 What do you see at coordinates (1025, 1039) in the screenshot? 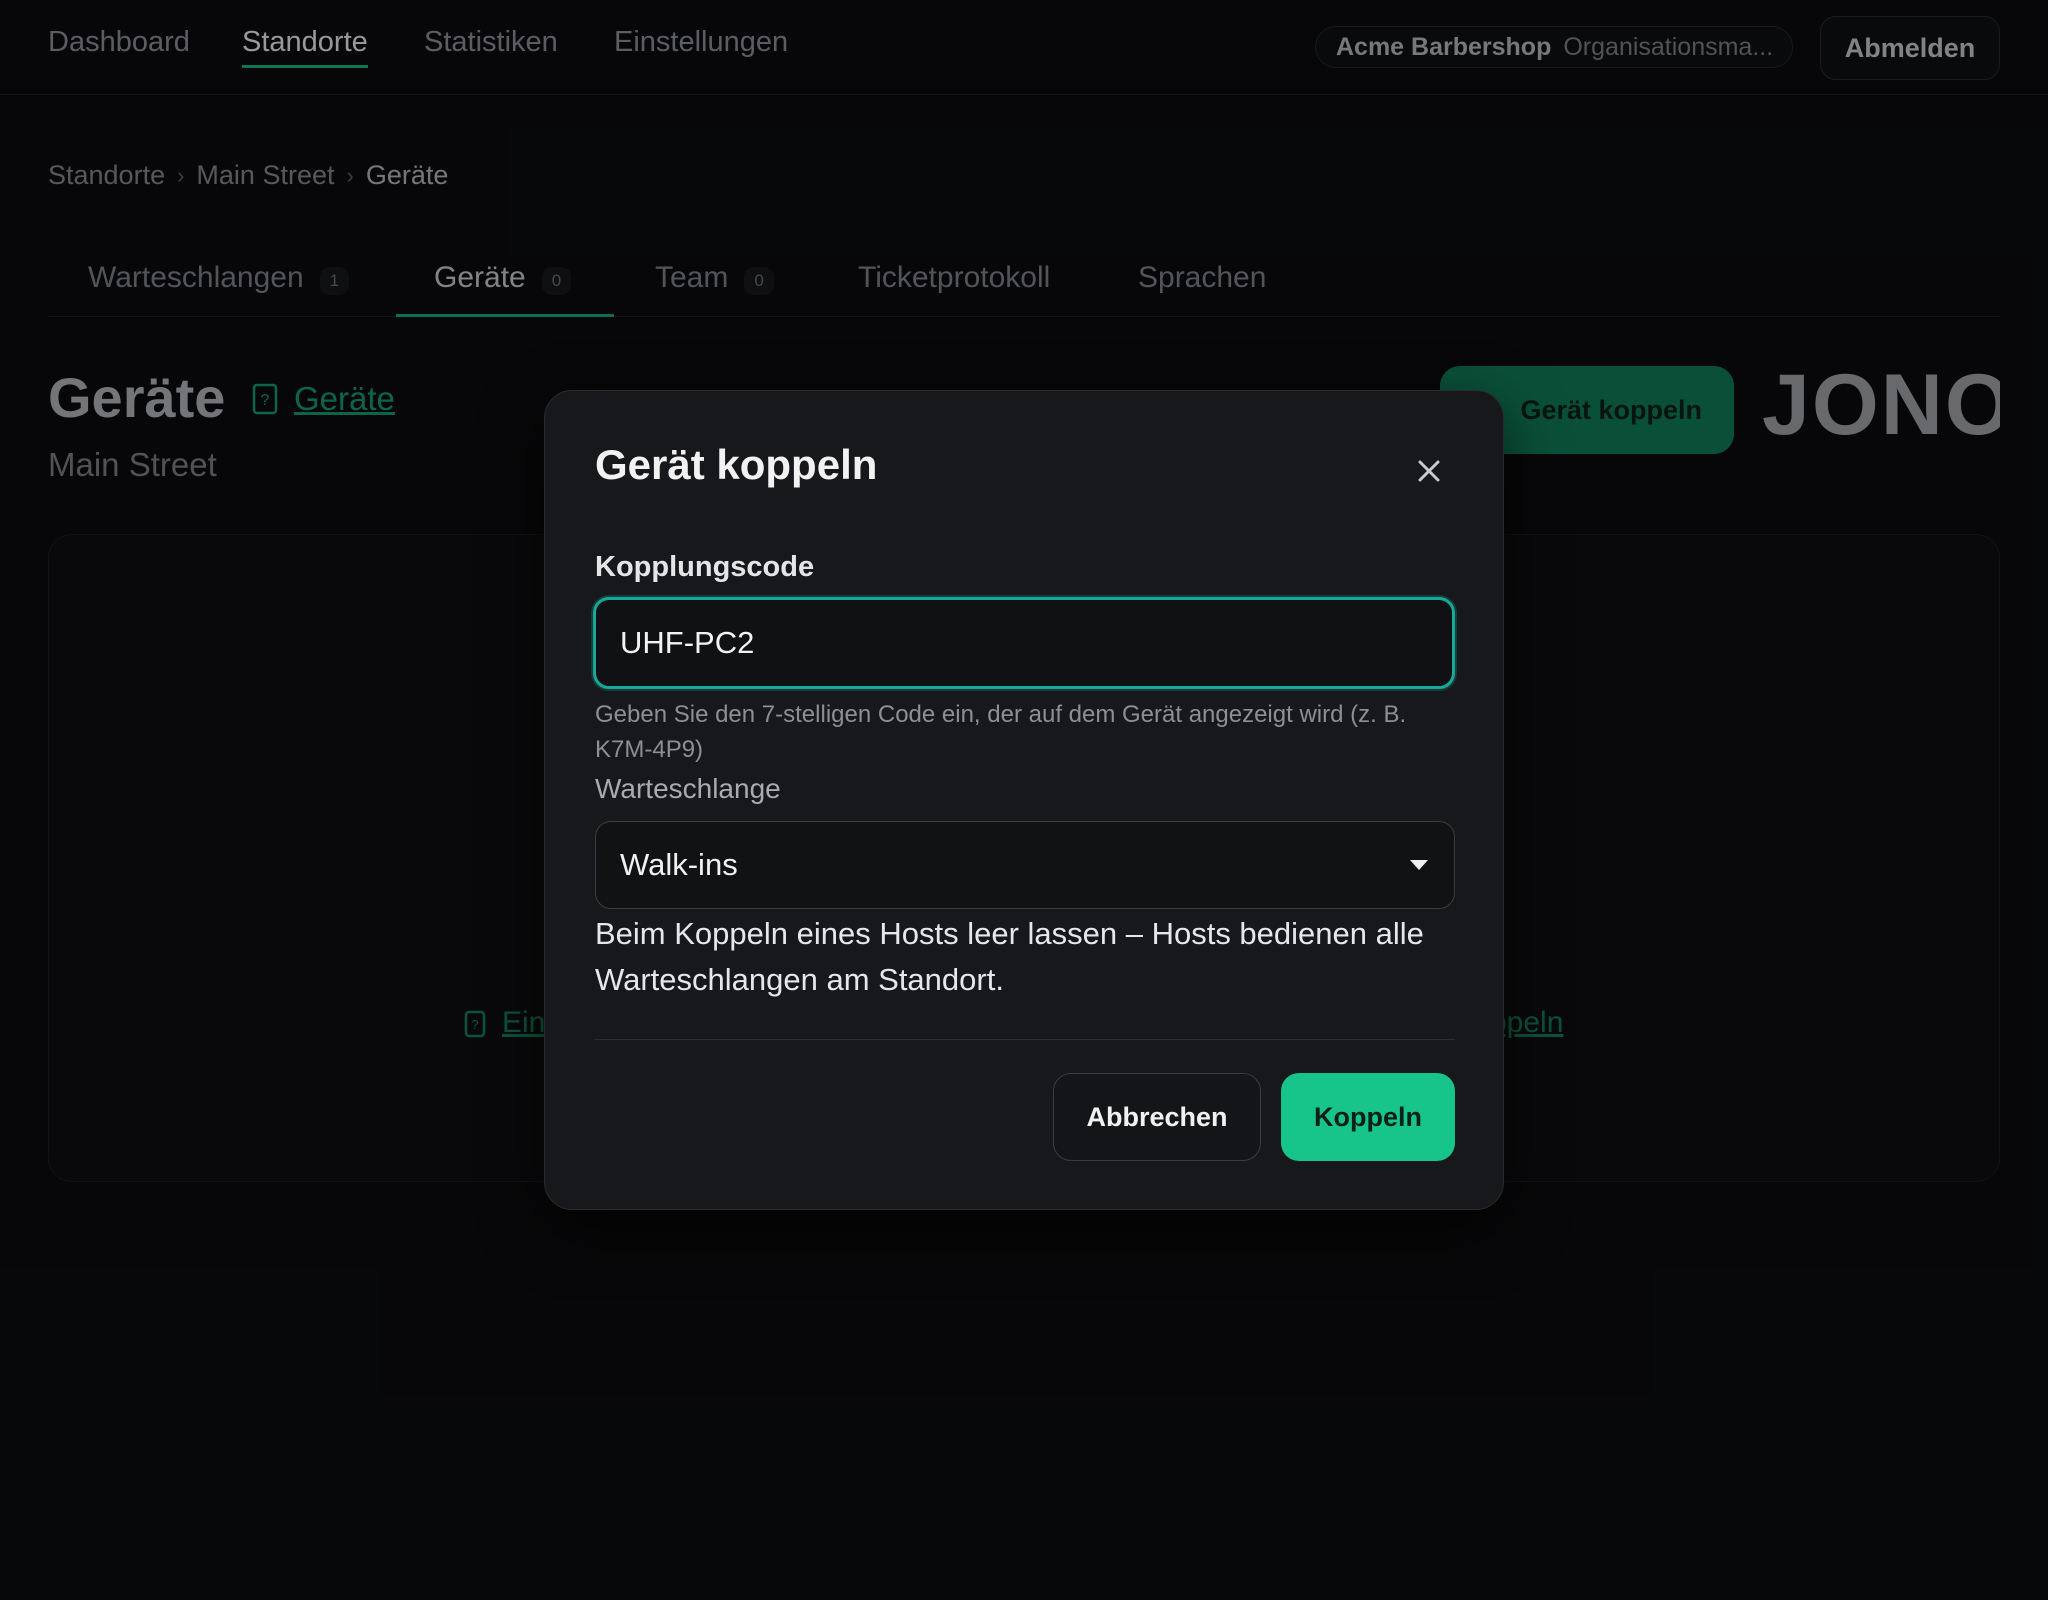
I see `modal-divider` at bounding box center [1025, 1039].